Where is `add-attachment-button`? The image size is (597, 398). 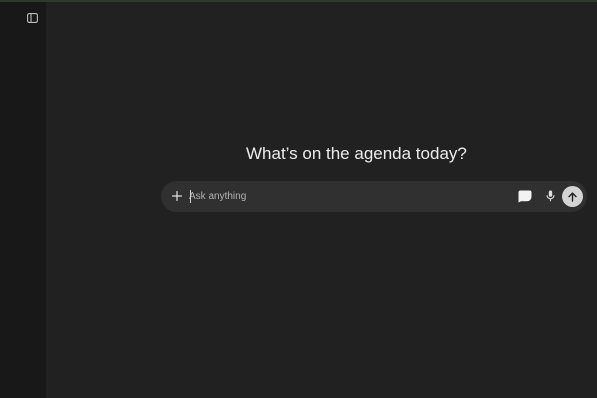 add-attachment-button is located at coordinates (177, 196).